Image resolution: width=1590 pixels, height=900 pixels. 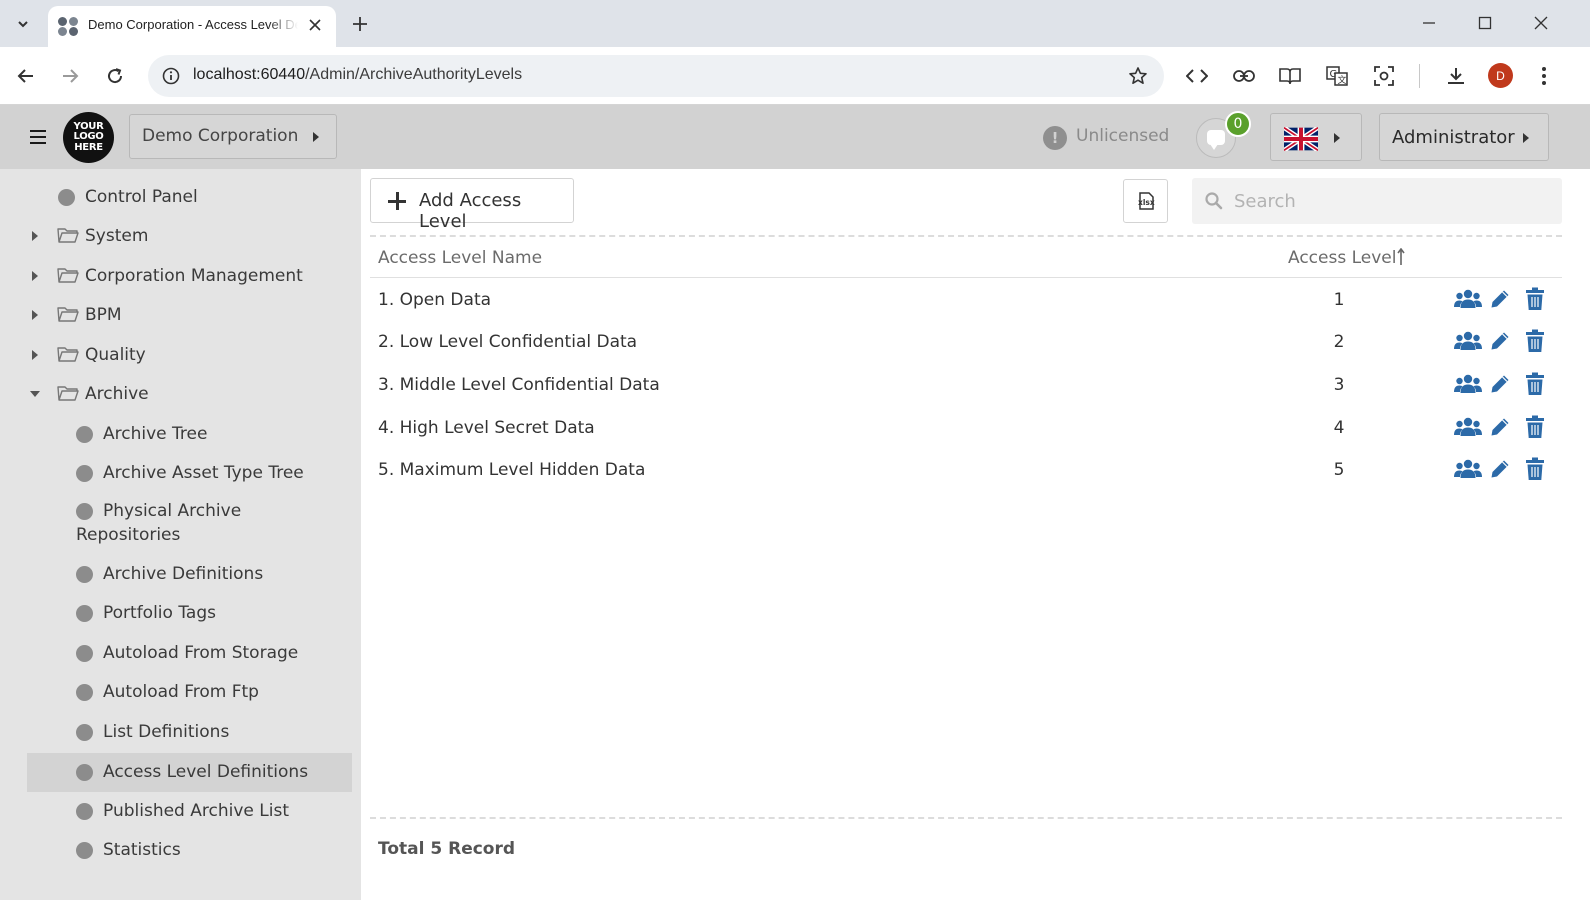 I want to click on sidebar-item-archive-asset-type-tree: Archive Asset Type Tree, so click(x=189, y=473).